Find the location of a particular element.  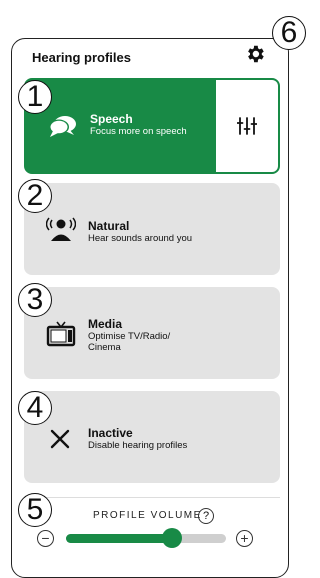

profile-title: Speech is located at coordinates (111, 119).